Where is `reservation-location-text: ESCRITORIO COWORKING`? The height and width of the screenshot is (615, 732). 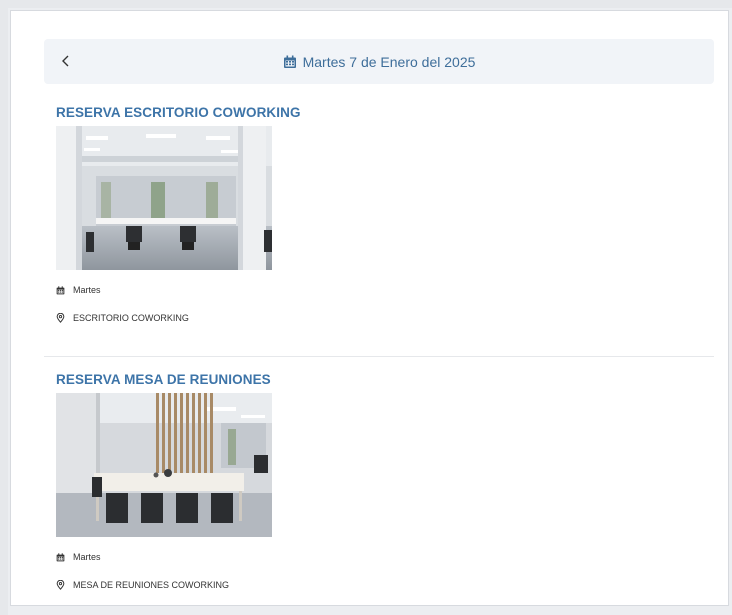 reservation-location-text: ESCRITORIO COWORKING is located at coordinates (131, 318).